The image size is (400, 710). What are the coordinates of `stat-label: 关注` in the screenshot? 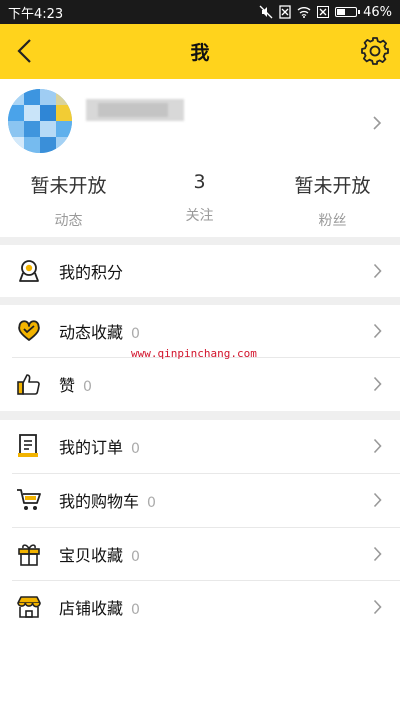 It's located at (199, 216).